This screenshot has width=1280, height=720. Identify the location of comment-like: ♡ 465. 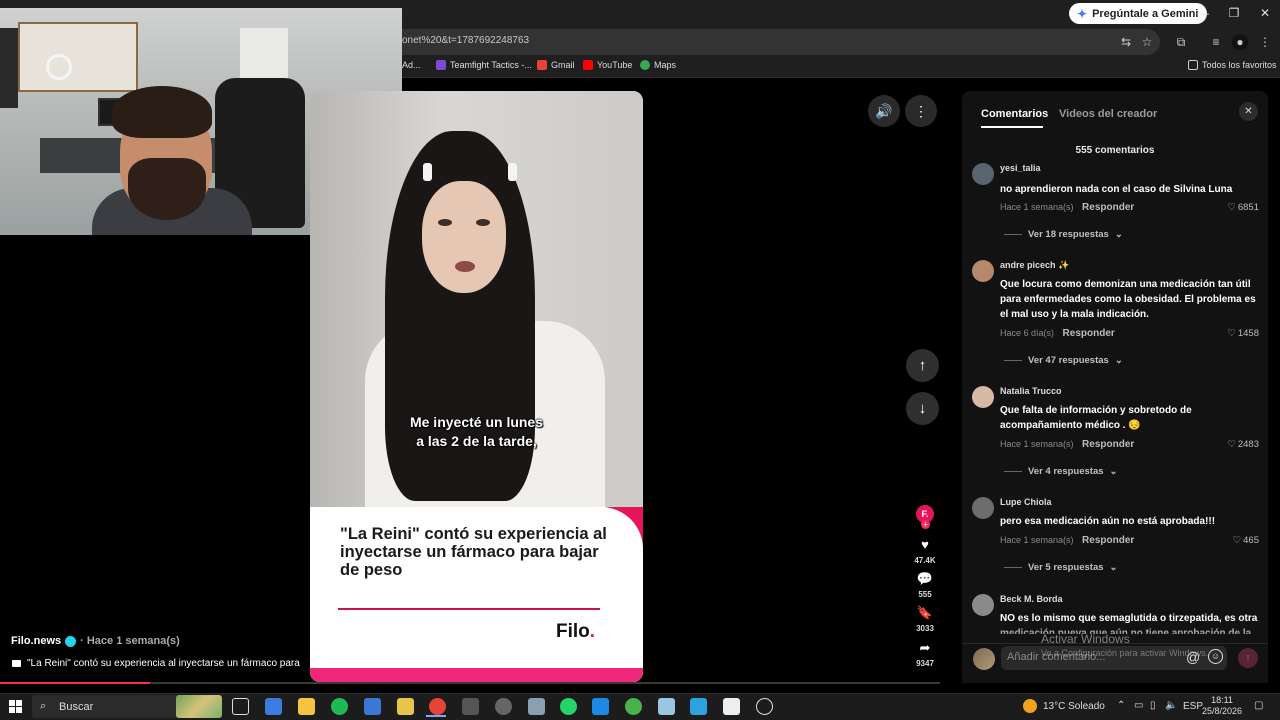
(1246, 540).